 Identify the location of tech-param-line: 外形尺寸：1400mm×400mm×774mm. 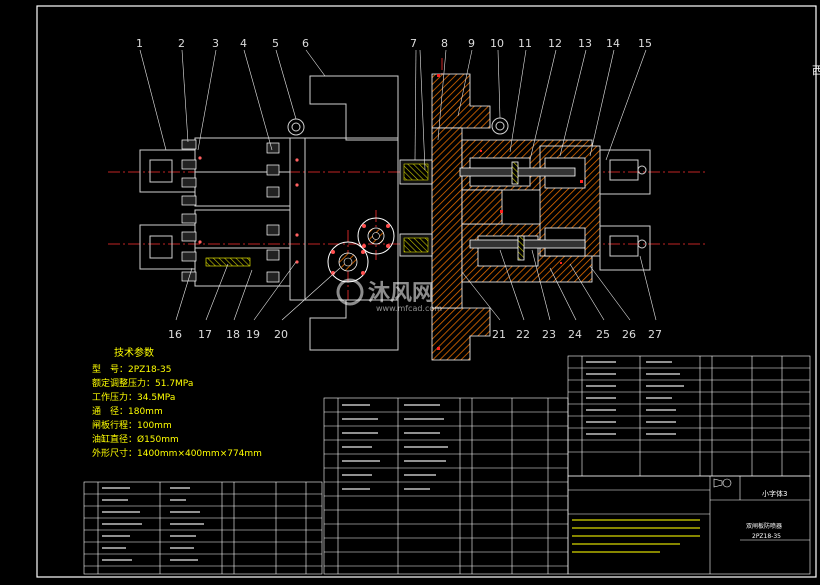
(177, 453).